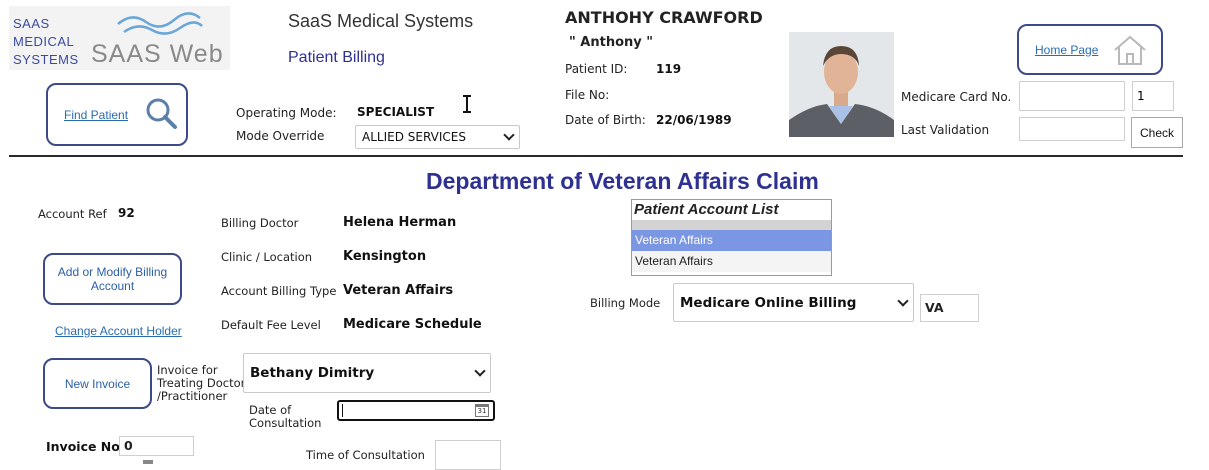 The image size is (1209, 470). Describe the element at coordinates (467, 104) in the screenshot. I see `text-cursor-icon` at that location.